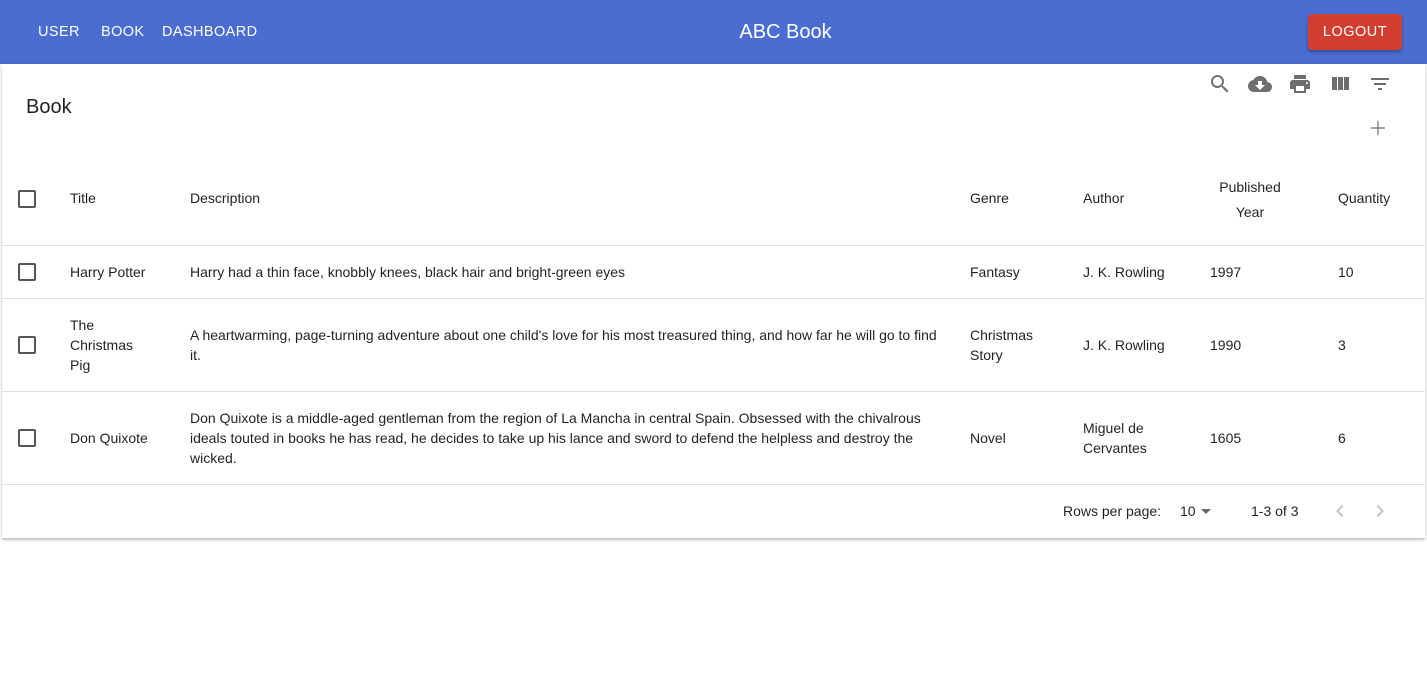  Describe the element at coordinates (713, 32) in the screenshot. I see `app-bar: USER BOOK DASHBOARD ABC Book LOGOUT` at that location.